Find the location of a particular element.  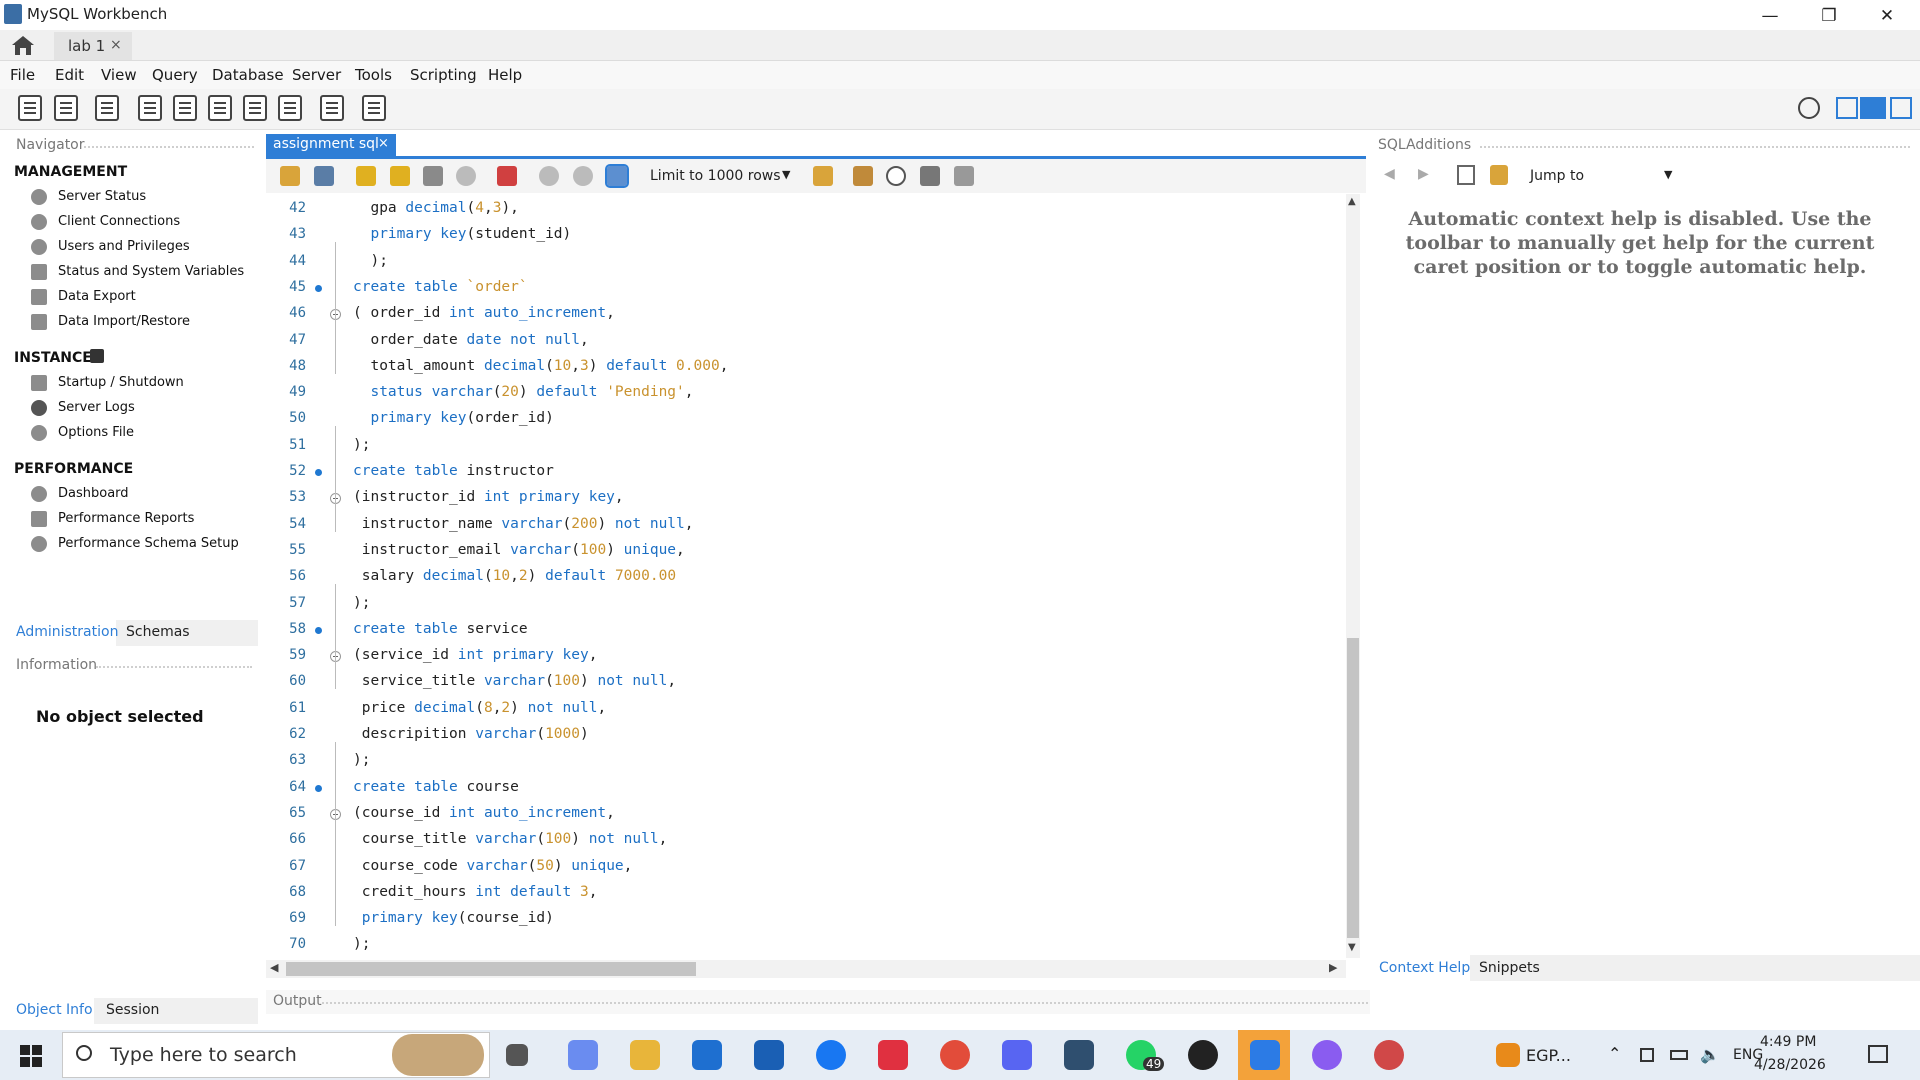

nav-server-status: Server Status is located at coordinates (102, 196).